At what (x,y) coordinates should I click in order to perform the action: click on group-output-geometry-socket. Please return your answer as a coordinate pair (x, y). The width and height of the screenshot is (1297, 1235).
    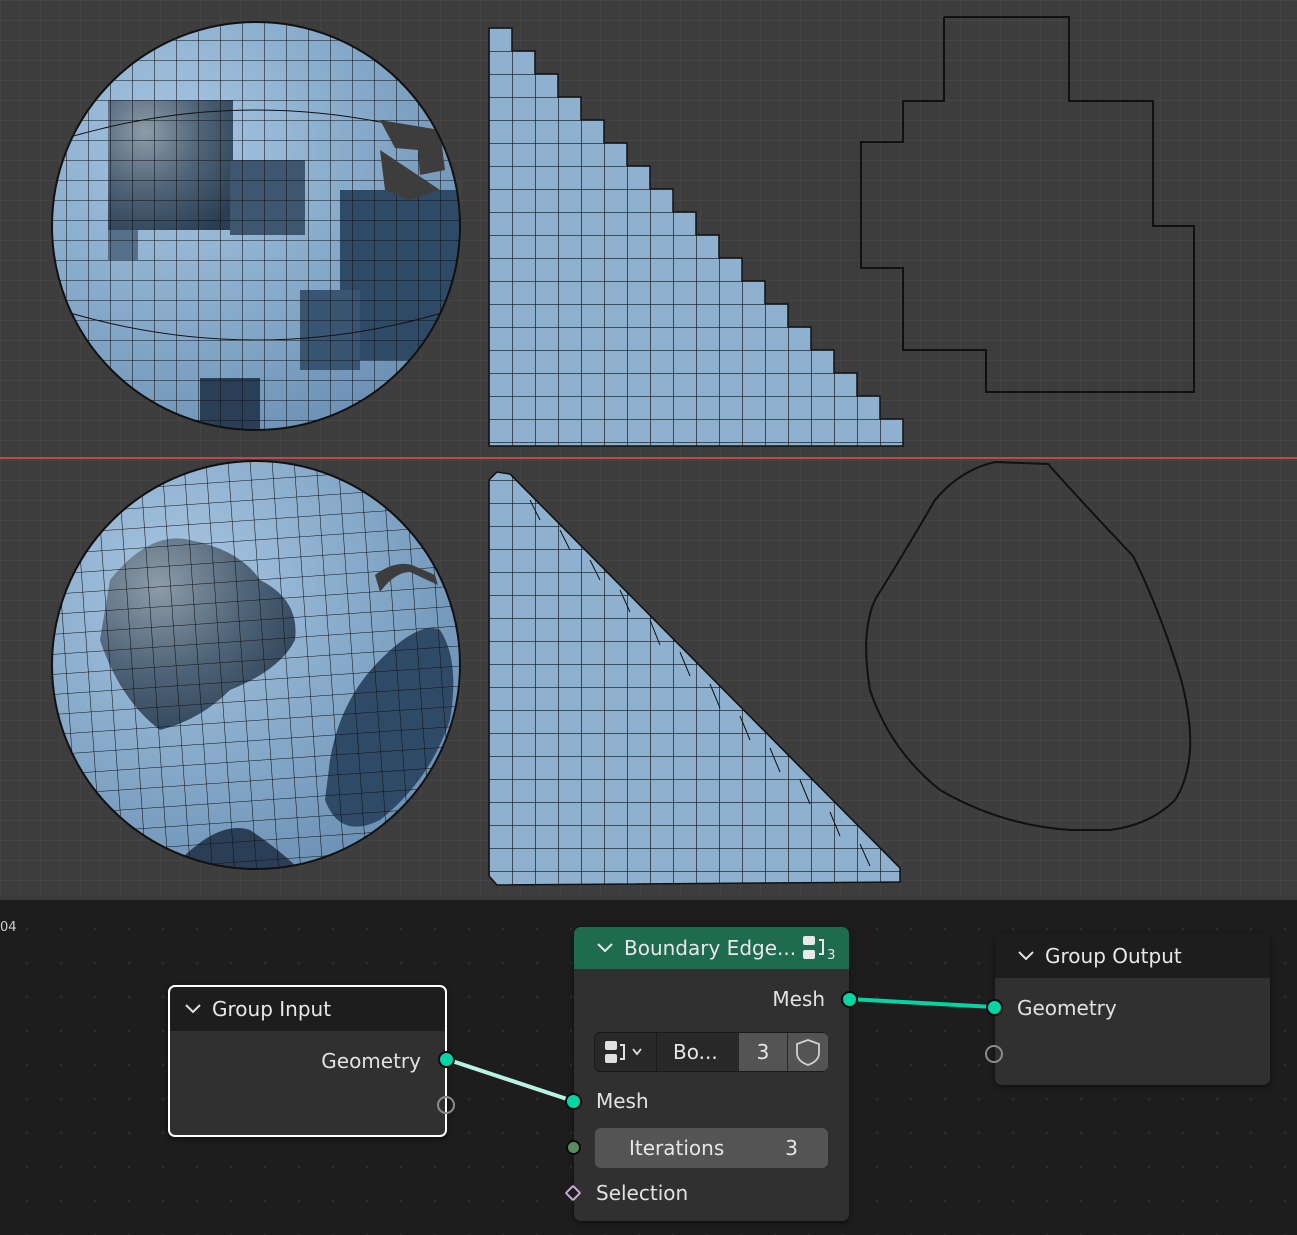
    Looking at the image, I should click on (994, 1007).